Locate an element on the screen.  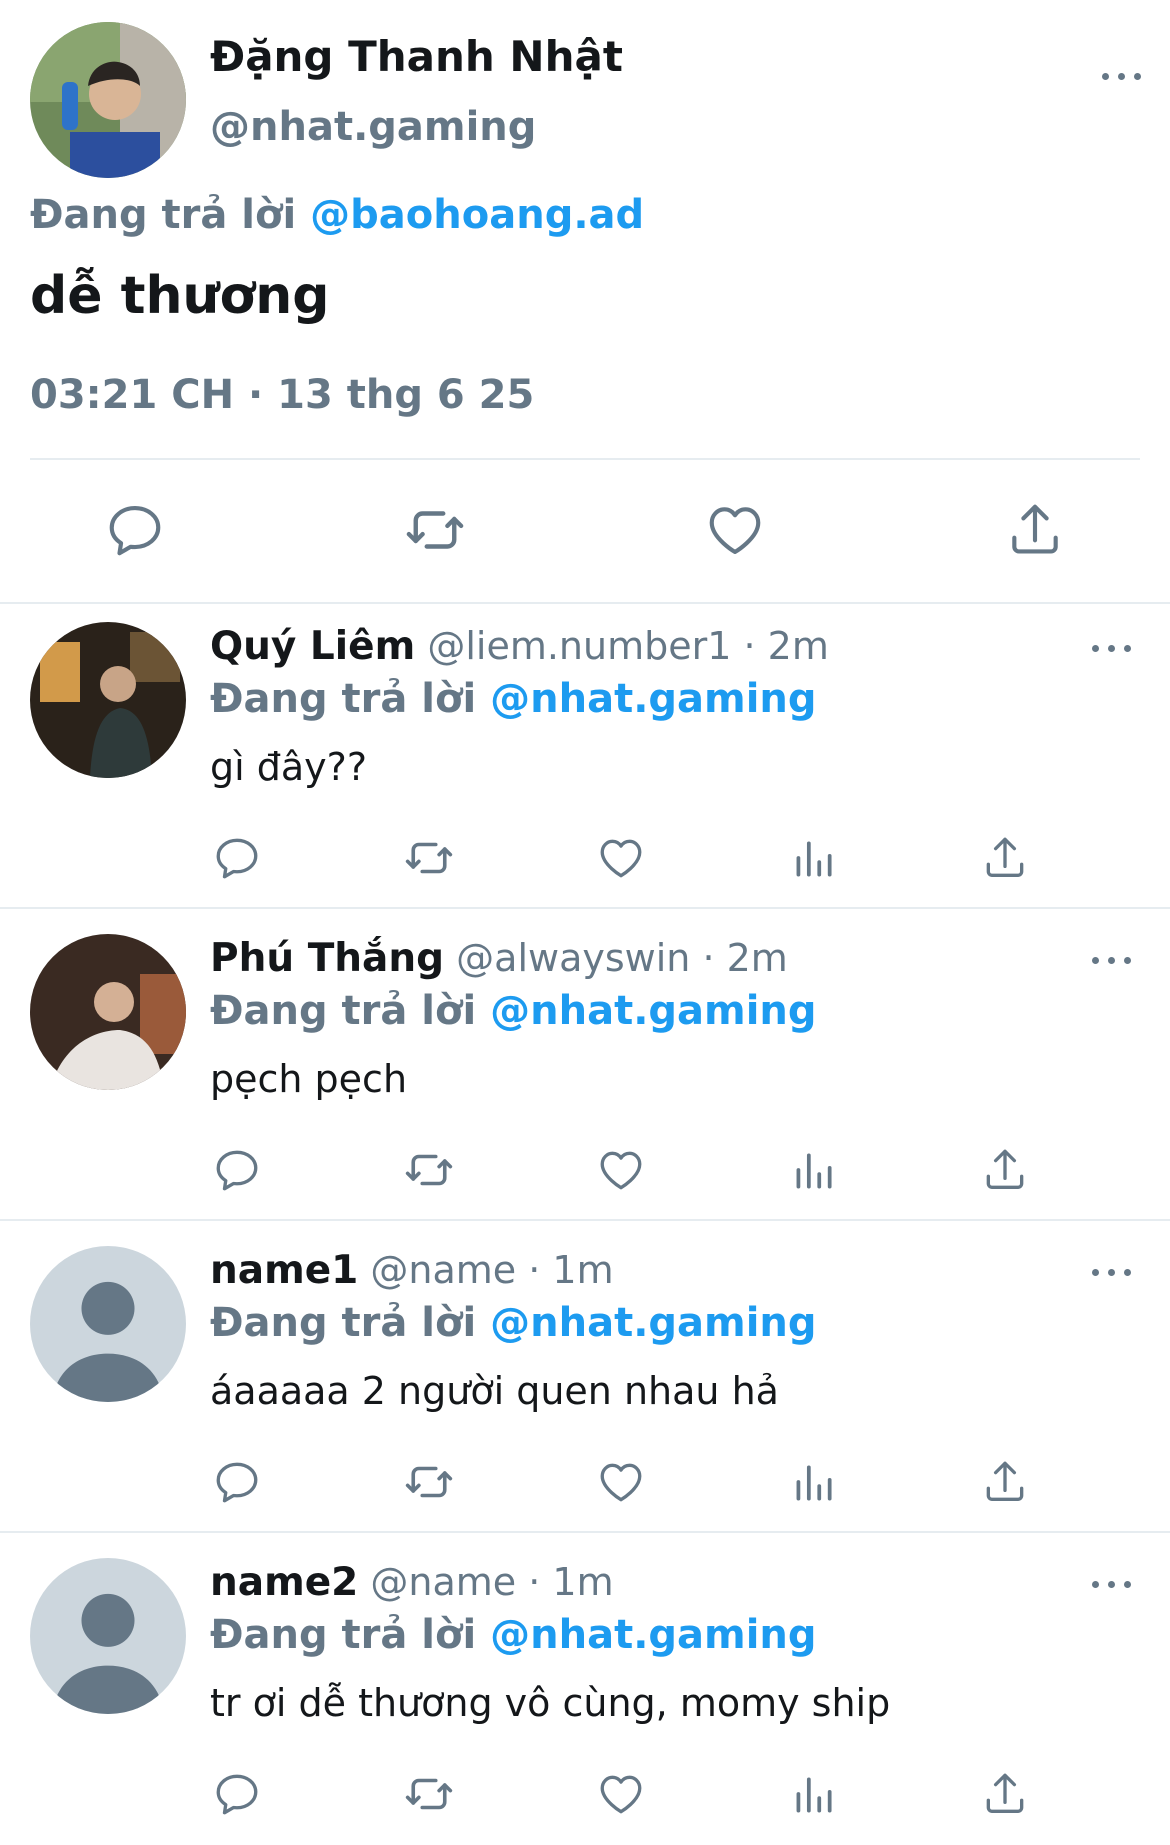
replying-to-line: Đang trả lời @baohoang.ad is located at coordinates (337, 215).